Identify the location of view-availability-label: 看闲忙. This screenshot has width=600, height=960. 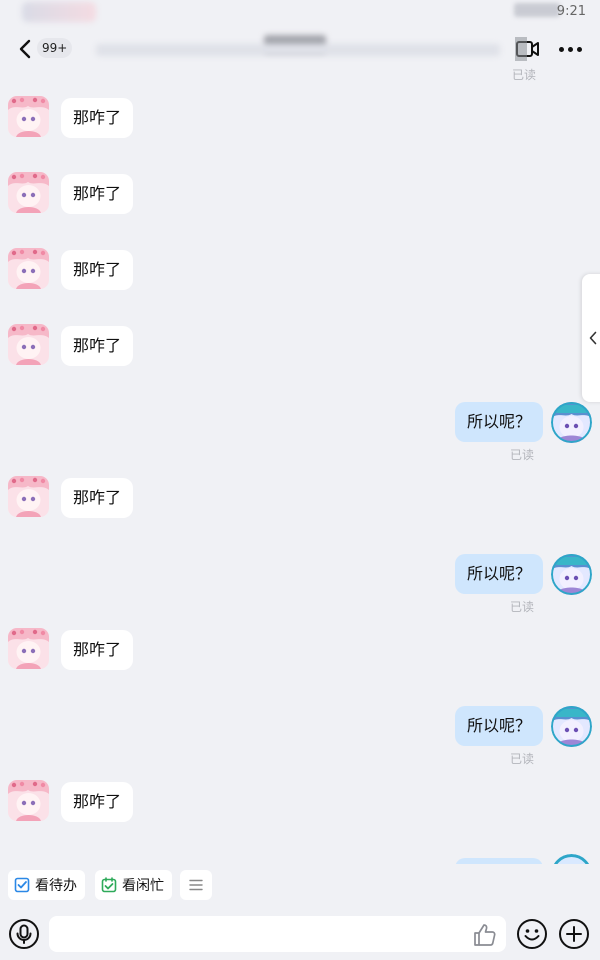
(143, 886).